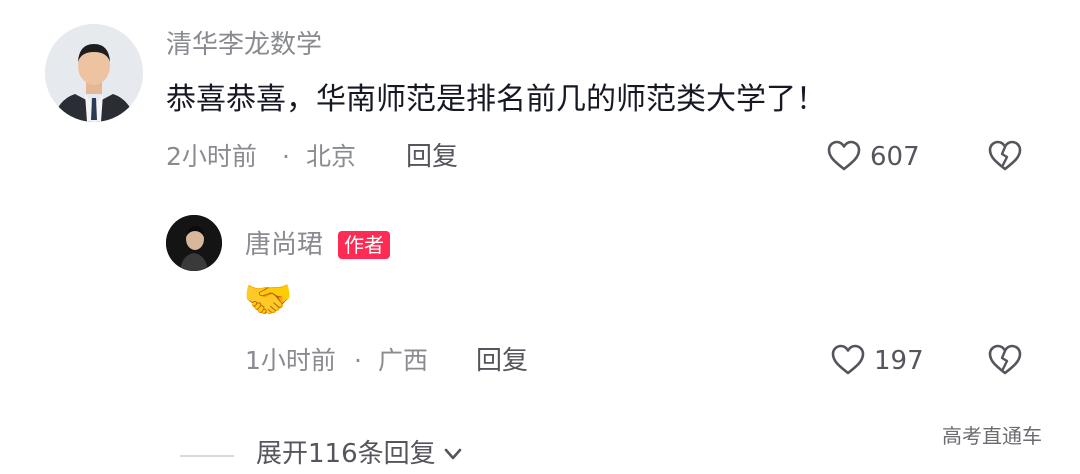 The height and width of the screenshot is (474, 1080). Describe the element at coordinates (290, 360) in the screenshot. I see `reply-time: 1小时前` at that location.